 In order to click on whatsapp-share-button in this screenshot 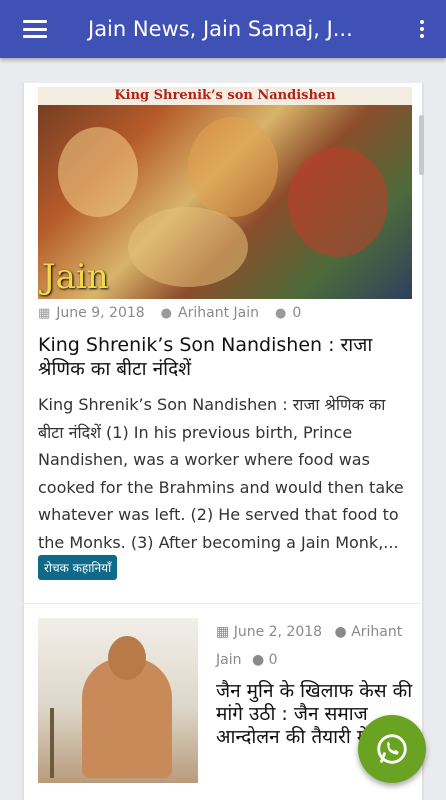, I will do `click(392, 749)`.